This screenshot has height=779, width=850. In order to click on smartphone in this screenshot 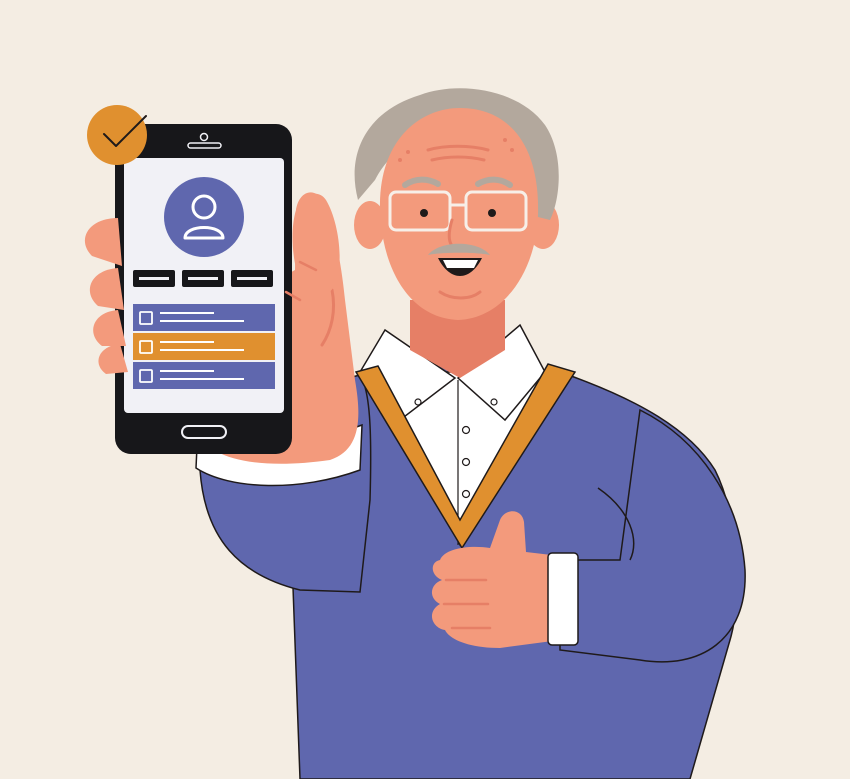, I will do `click(203, 289)`.